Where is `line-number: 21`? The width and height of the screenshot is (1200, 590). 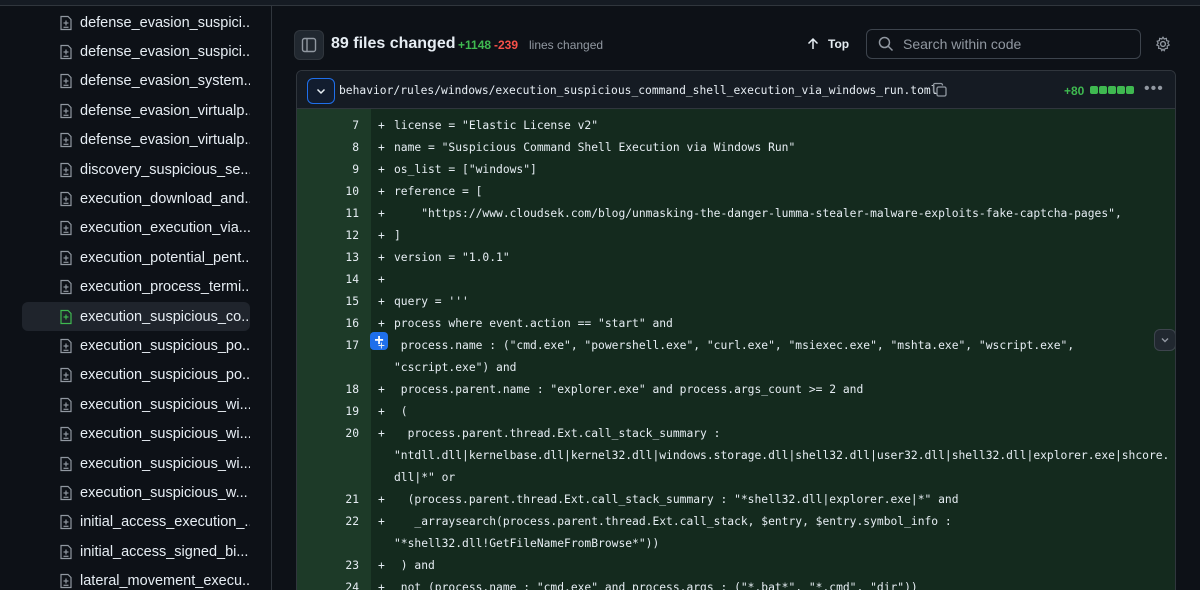 line-number: 21 is located at coordinates (328, 499).